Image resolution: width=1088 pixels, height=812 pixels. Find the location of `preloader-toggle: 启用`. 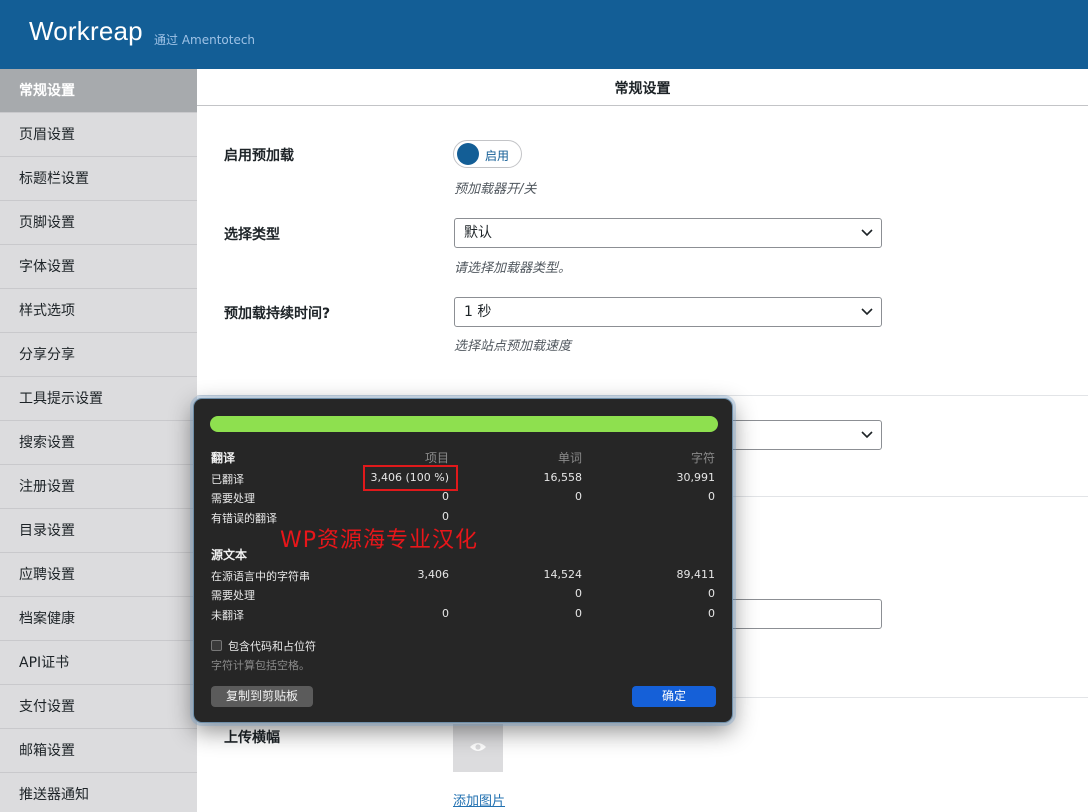

preloader-toggle: 启用 is located at coordinates (487, 154).